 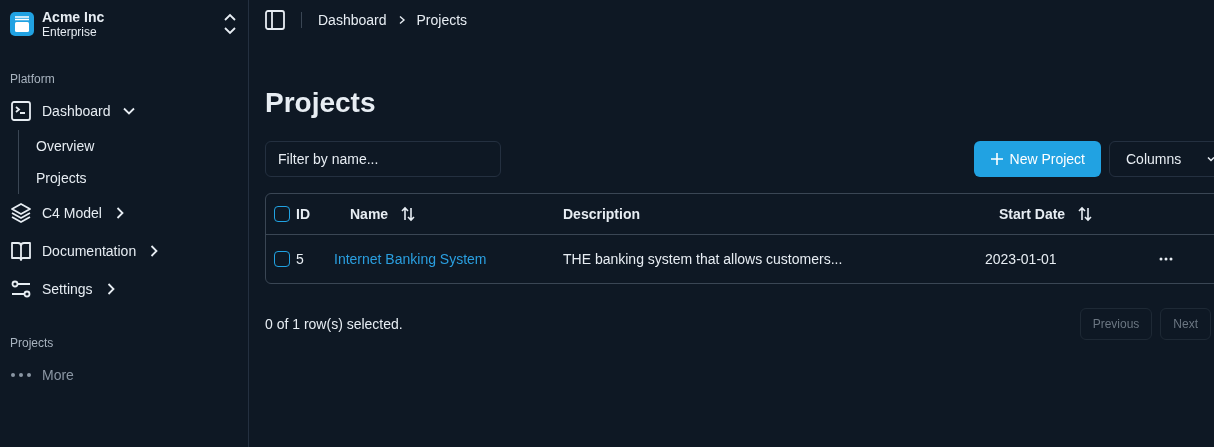 What do you see at coordinates (67, 289) in the screenshot?
I see `nav-item: Settings` at bounding box center [67, 289].